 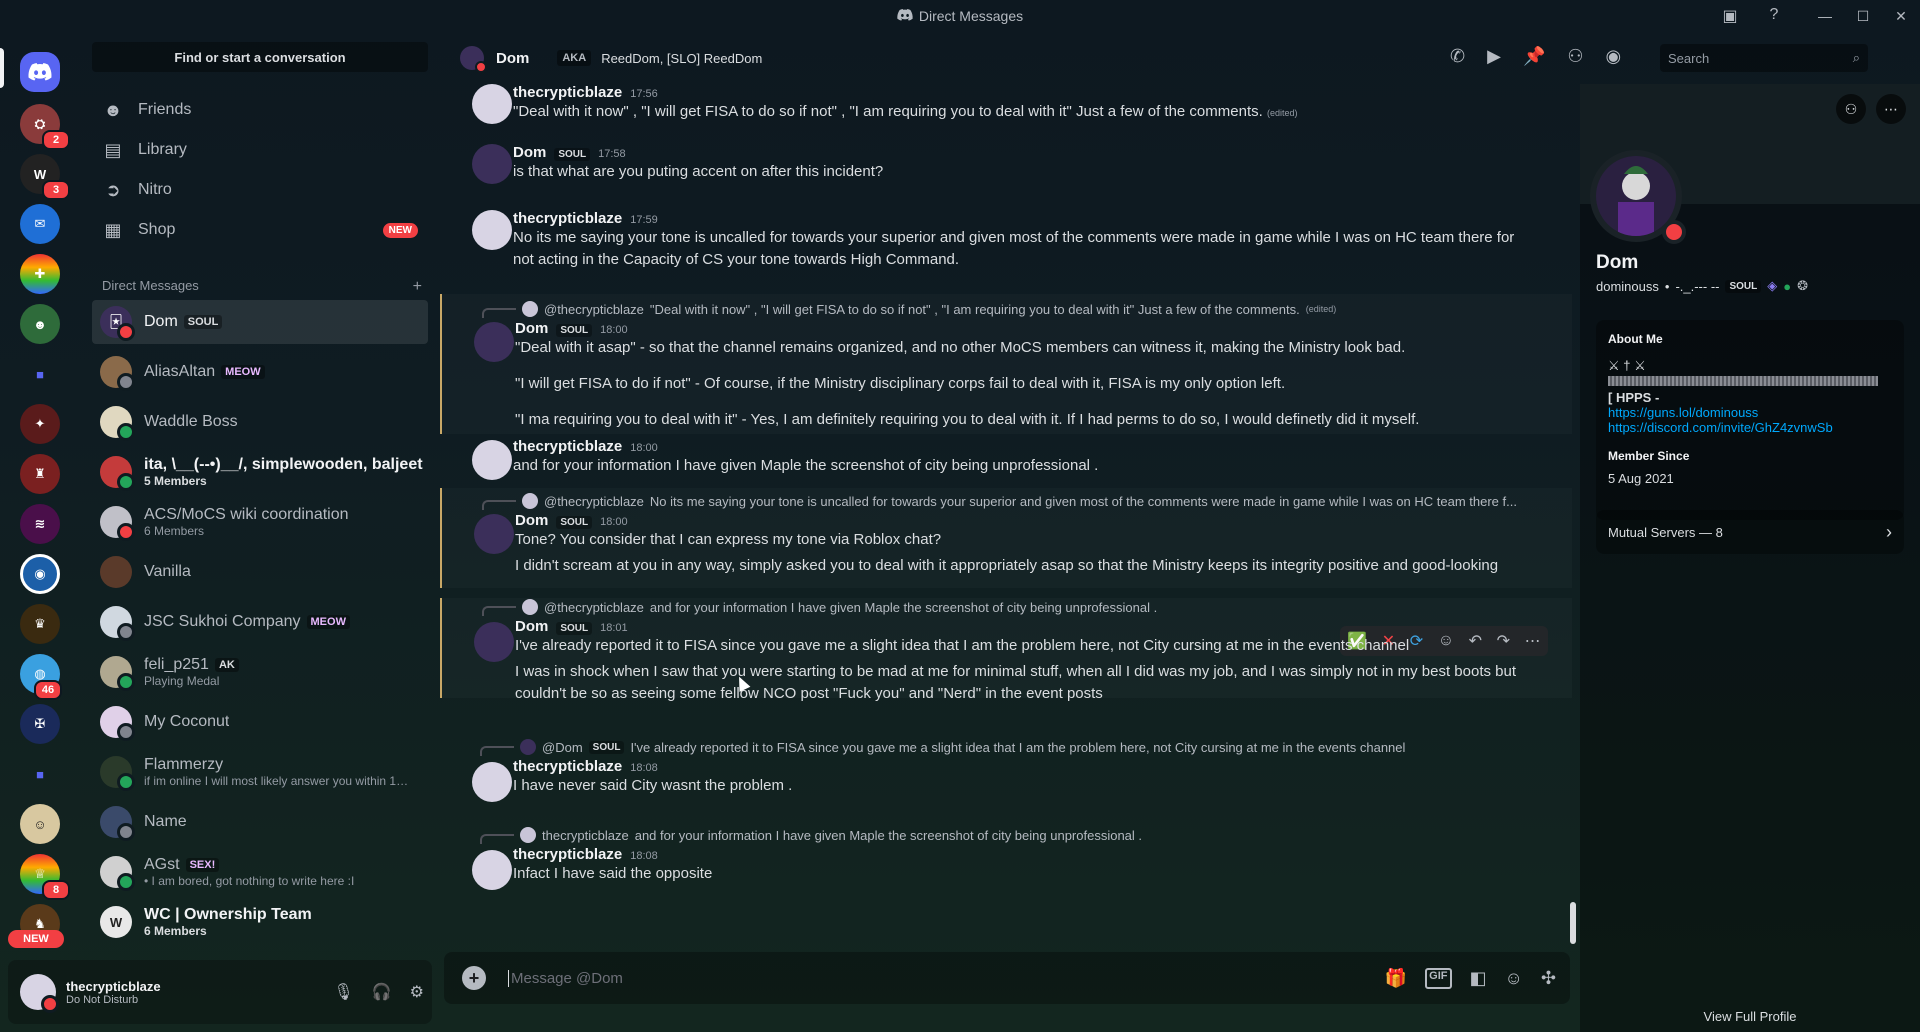 I want to click on nav-nitro: ➲ Nitro, so click(x=260, y=190).